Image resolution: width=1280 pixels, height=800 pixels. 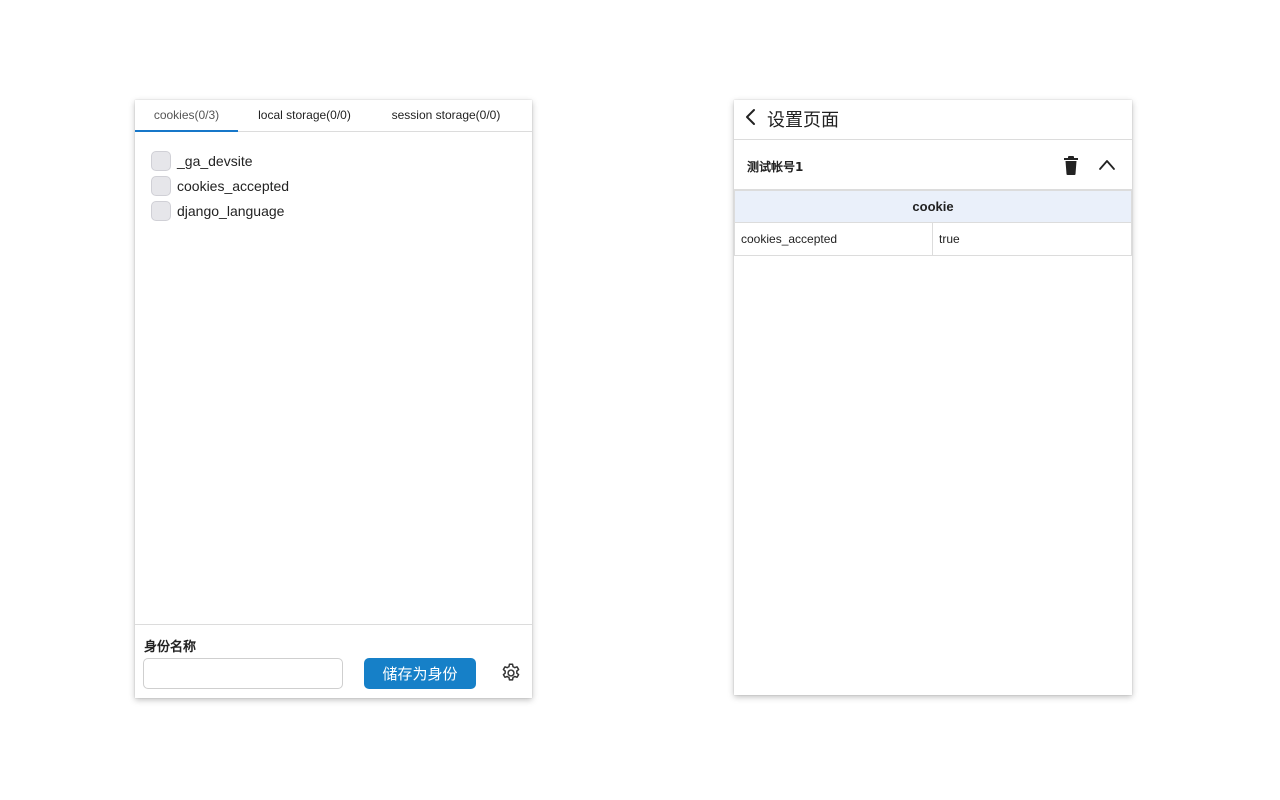 I want to click on chevron-up-icon, so click(x=1107, y=165).